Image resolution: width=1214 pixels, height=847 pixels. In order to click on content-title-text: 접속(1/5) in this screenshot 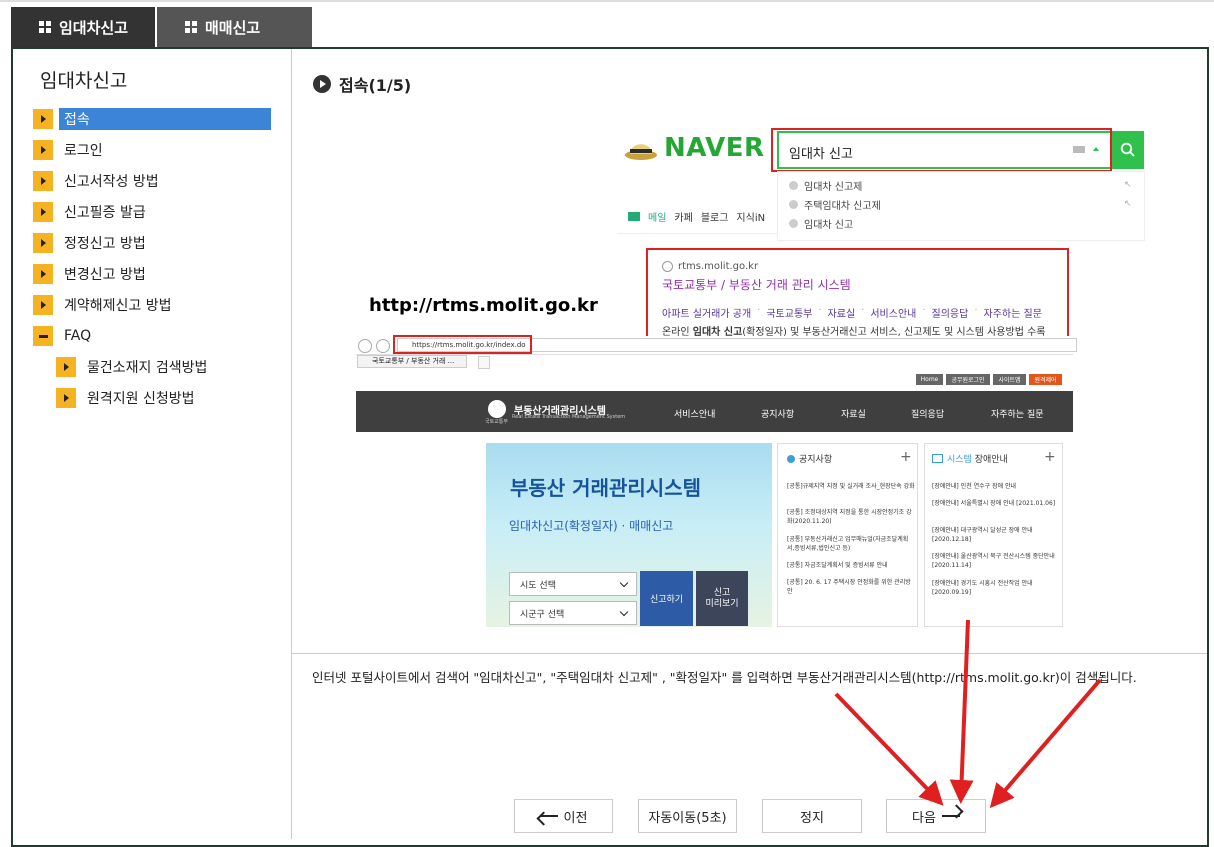, I will do `click(375, 85)`.